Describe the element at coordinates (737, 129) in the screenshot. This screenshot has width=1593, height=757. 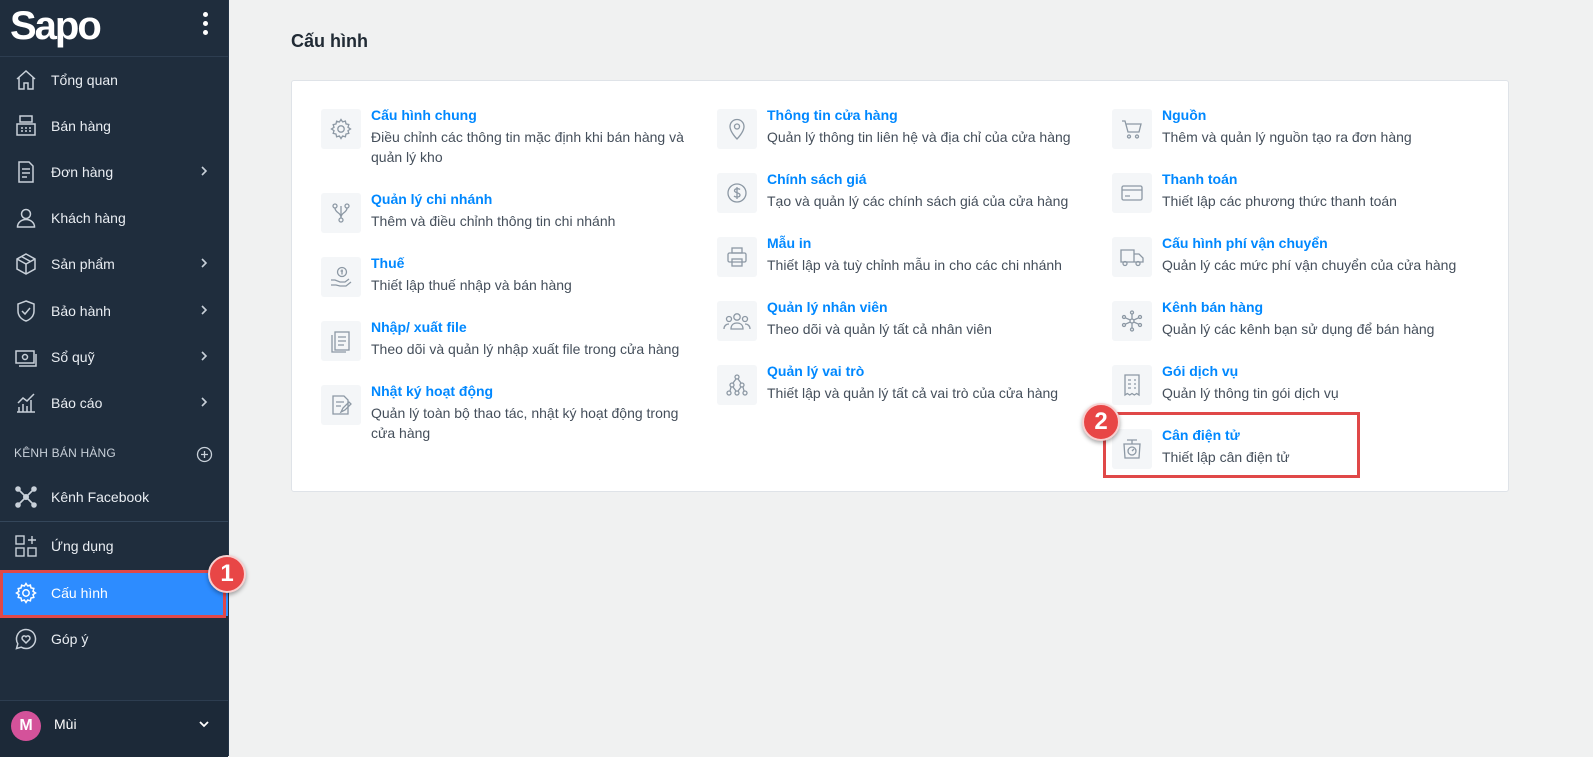
I see `map-pin-icon` at that location.